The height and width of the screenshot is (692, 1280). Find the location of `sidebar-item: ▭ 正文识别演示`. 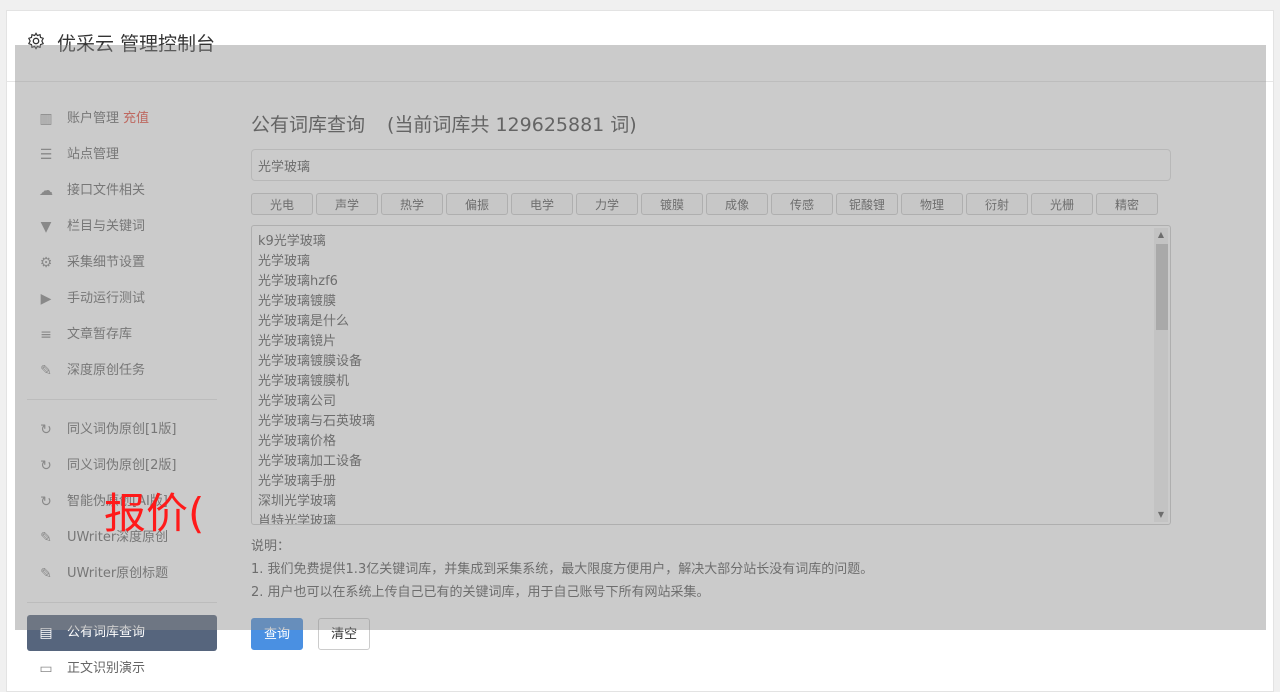

sidebar-item: ▭ 正文识别演示 is located at coordinates (122, 669).